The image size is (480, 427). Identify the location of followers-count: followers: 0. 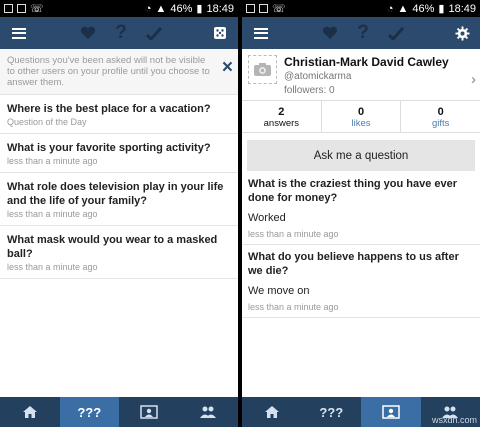
(309, 90).